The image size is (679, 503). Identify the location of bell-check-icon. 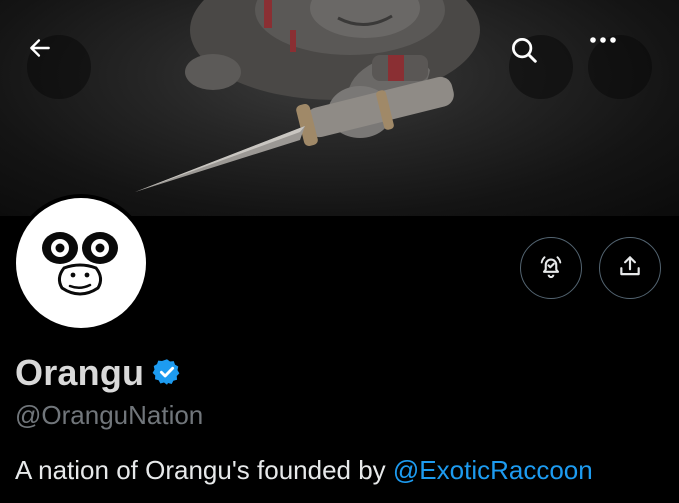
(551, 268).